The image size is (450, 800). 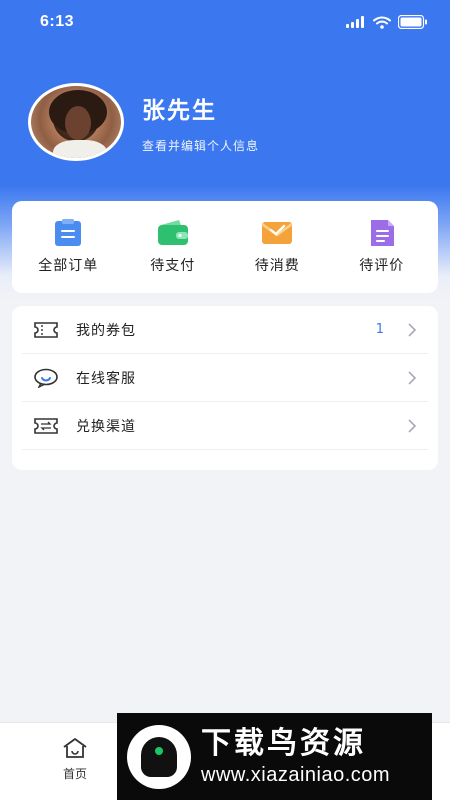 I want to click on battery-icon, so click(x=412, y=22).